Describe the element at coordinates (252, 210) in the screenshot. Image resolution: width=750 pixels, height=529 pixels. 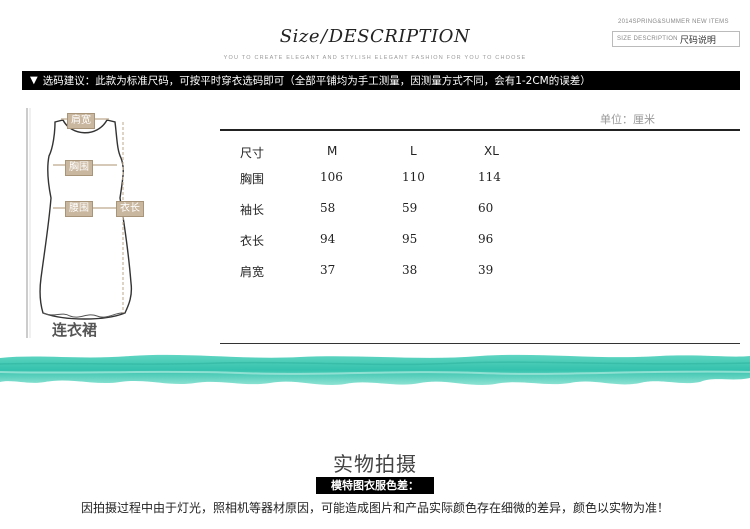
I see `table-row-label: 袖长` at that location.